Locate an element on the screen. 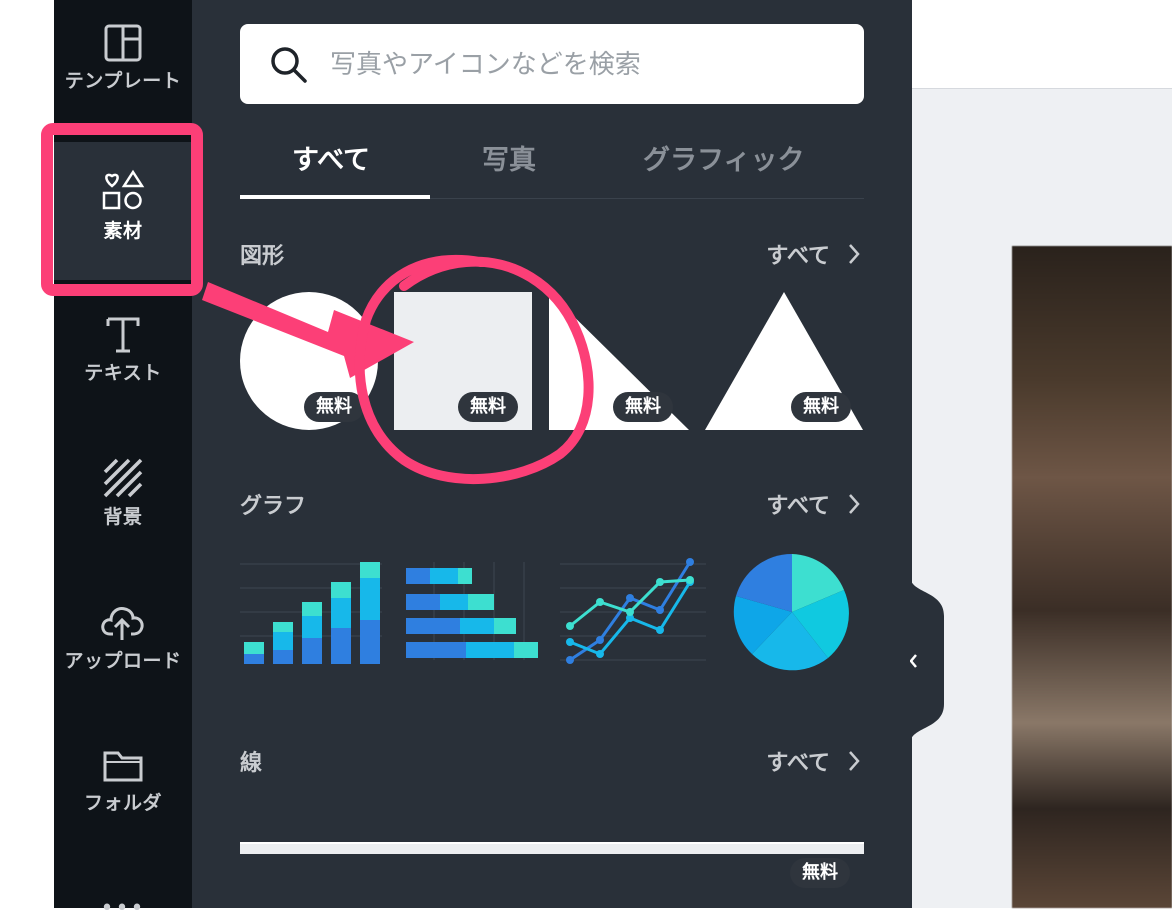  shape-triangle: 無料 is located at coordinates (784, 361).